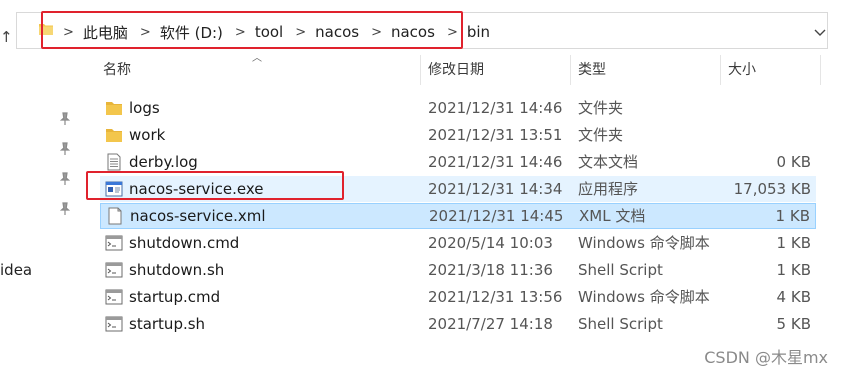 The height and width of the screenshot is (374, 842). Describe the element at coordinates (176, 270) in the screenshot. I see `file-name: shutdown.sh` at that location.